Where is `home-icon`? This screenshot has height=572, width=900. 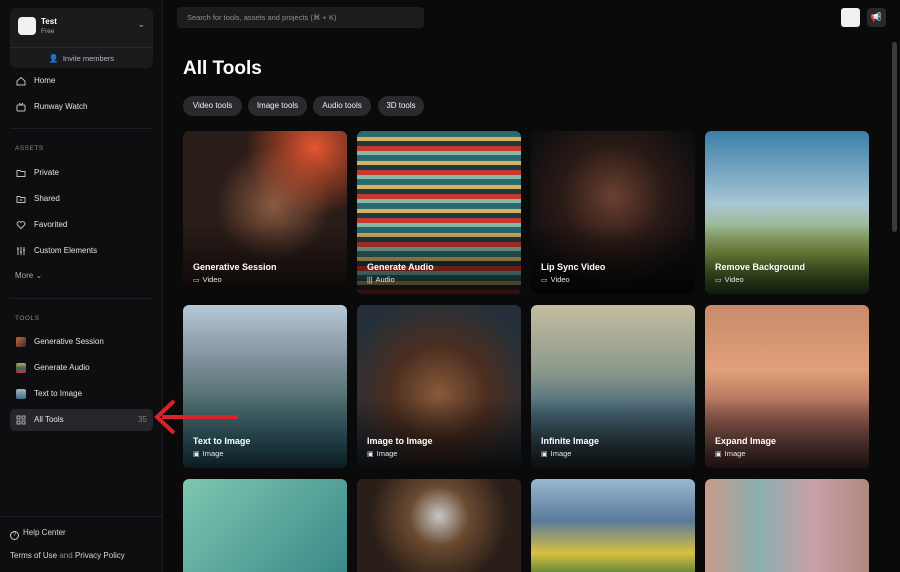 home-icon is located at coordinates (21, 81).